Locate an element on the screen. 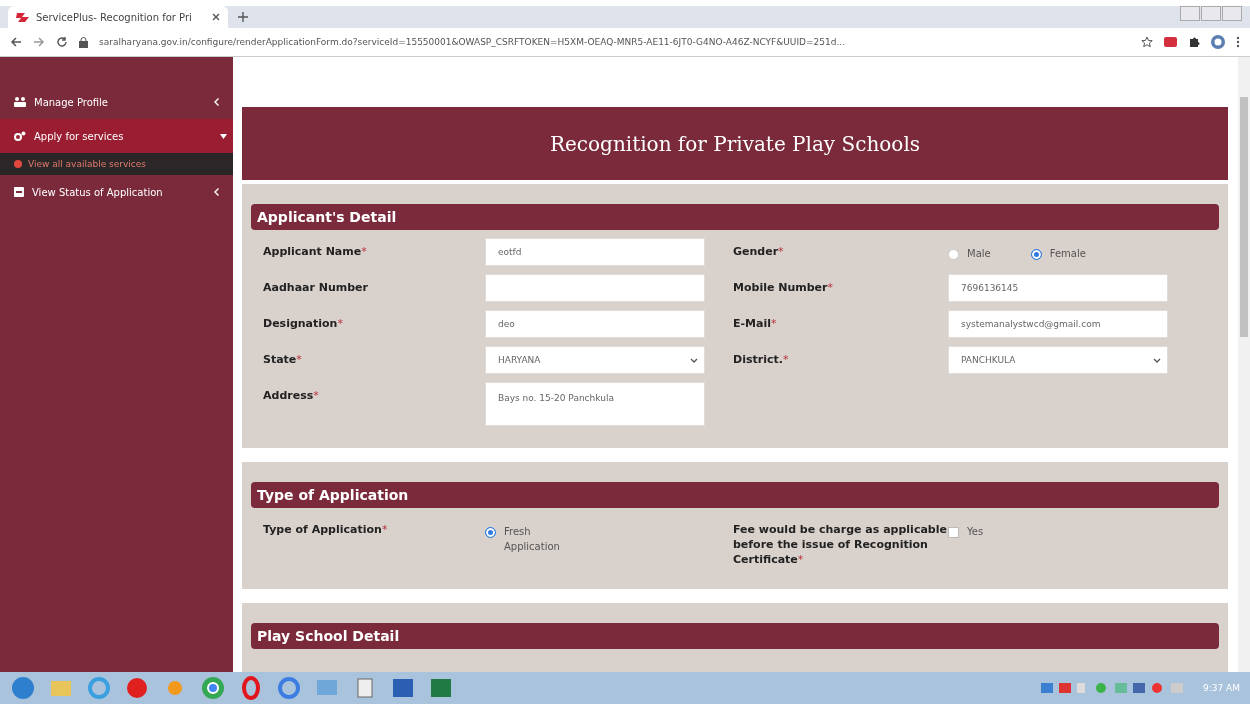 Image resolution: width=1250 pixels, height=704 pixels. sidebar-item: Apply for services is located at coordinates (116, 136).